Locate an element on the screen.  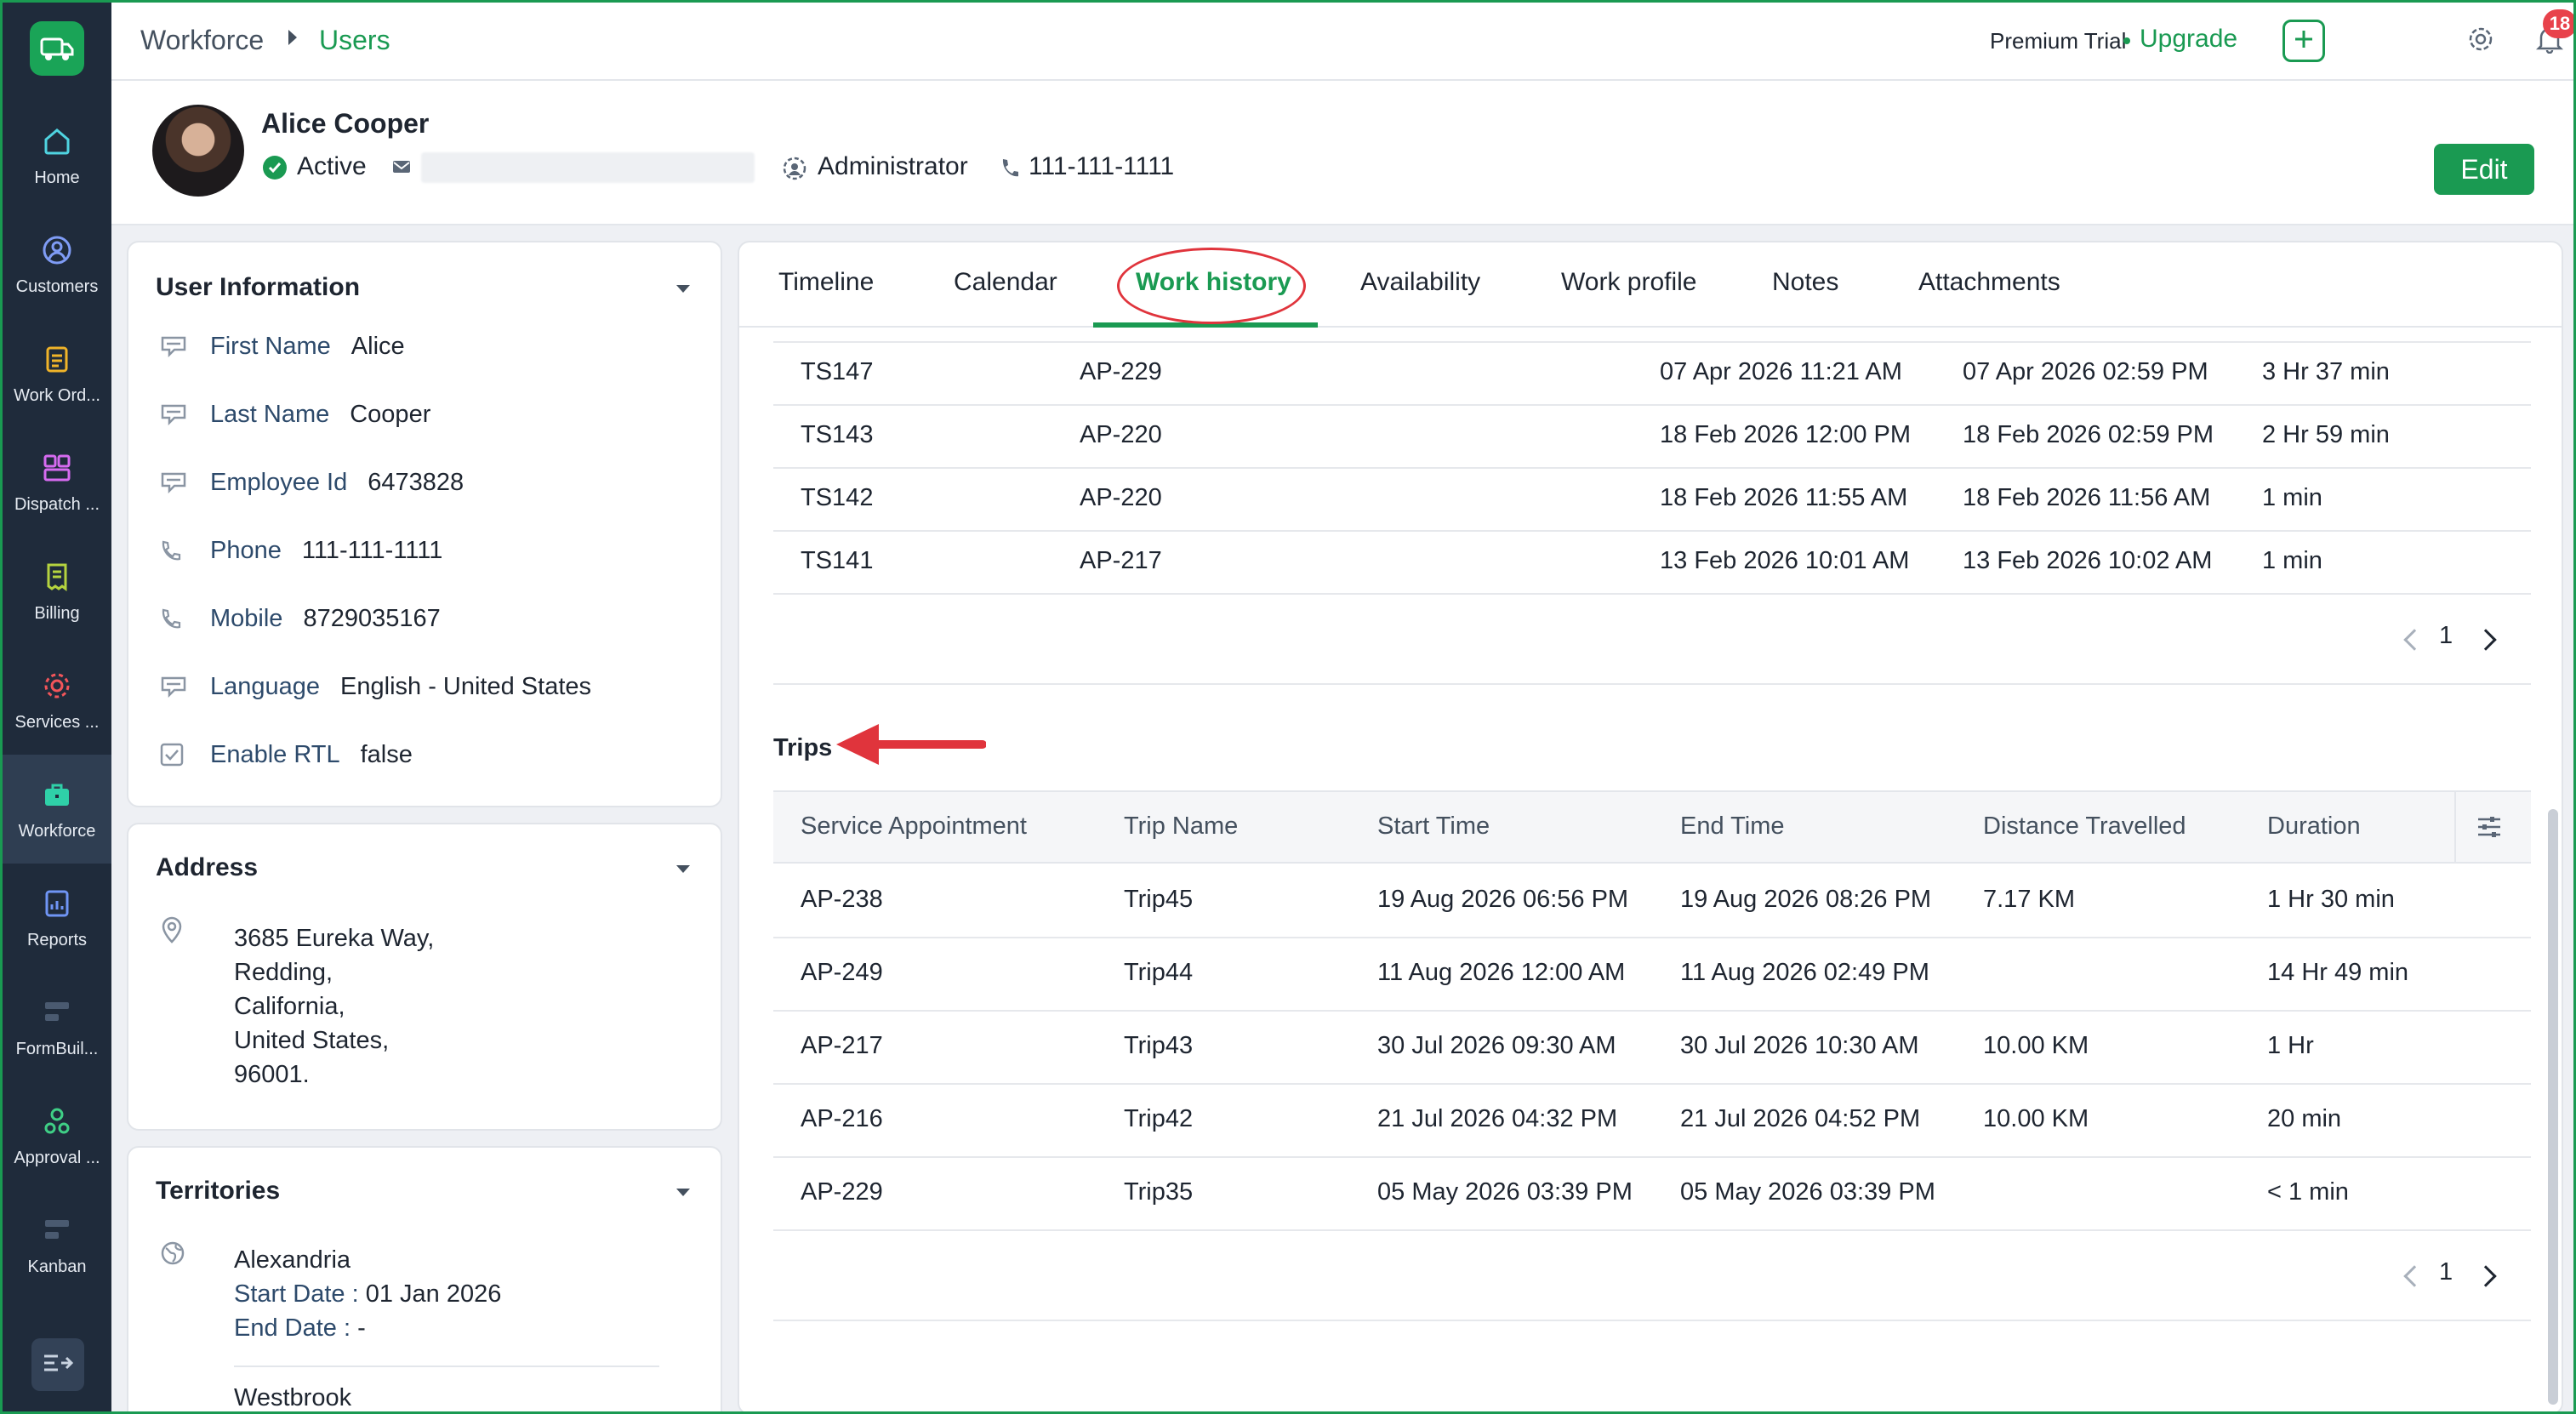
section-divider is located at coordinates (1652, 1320).